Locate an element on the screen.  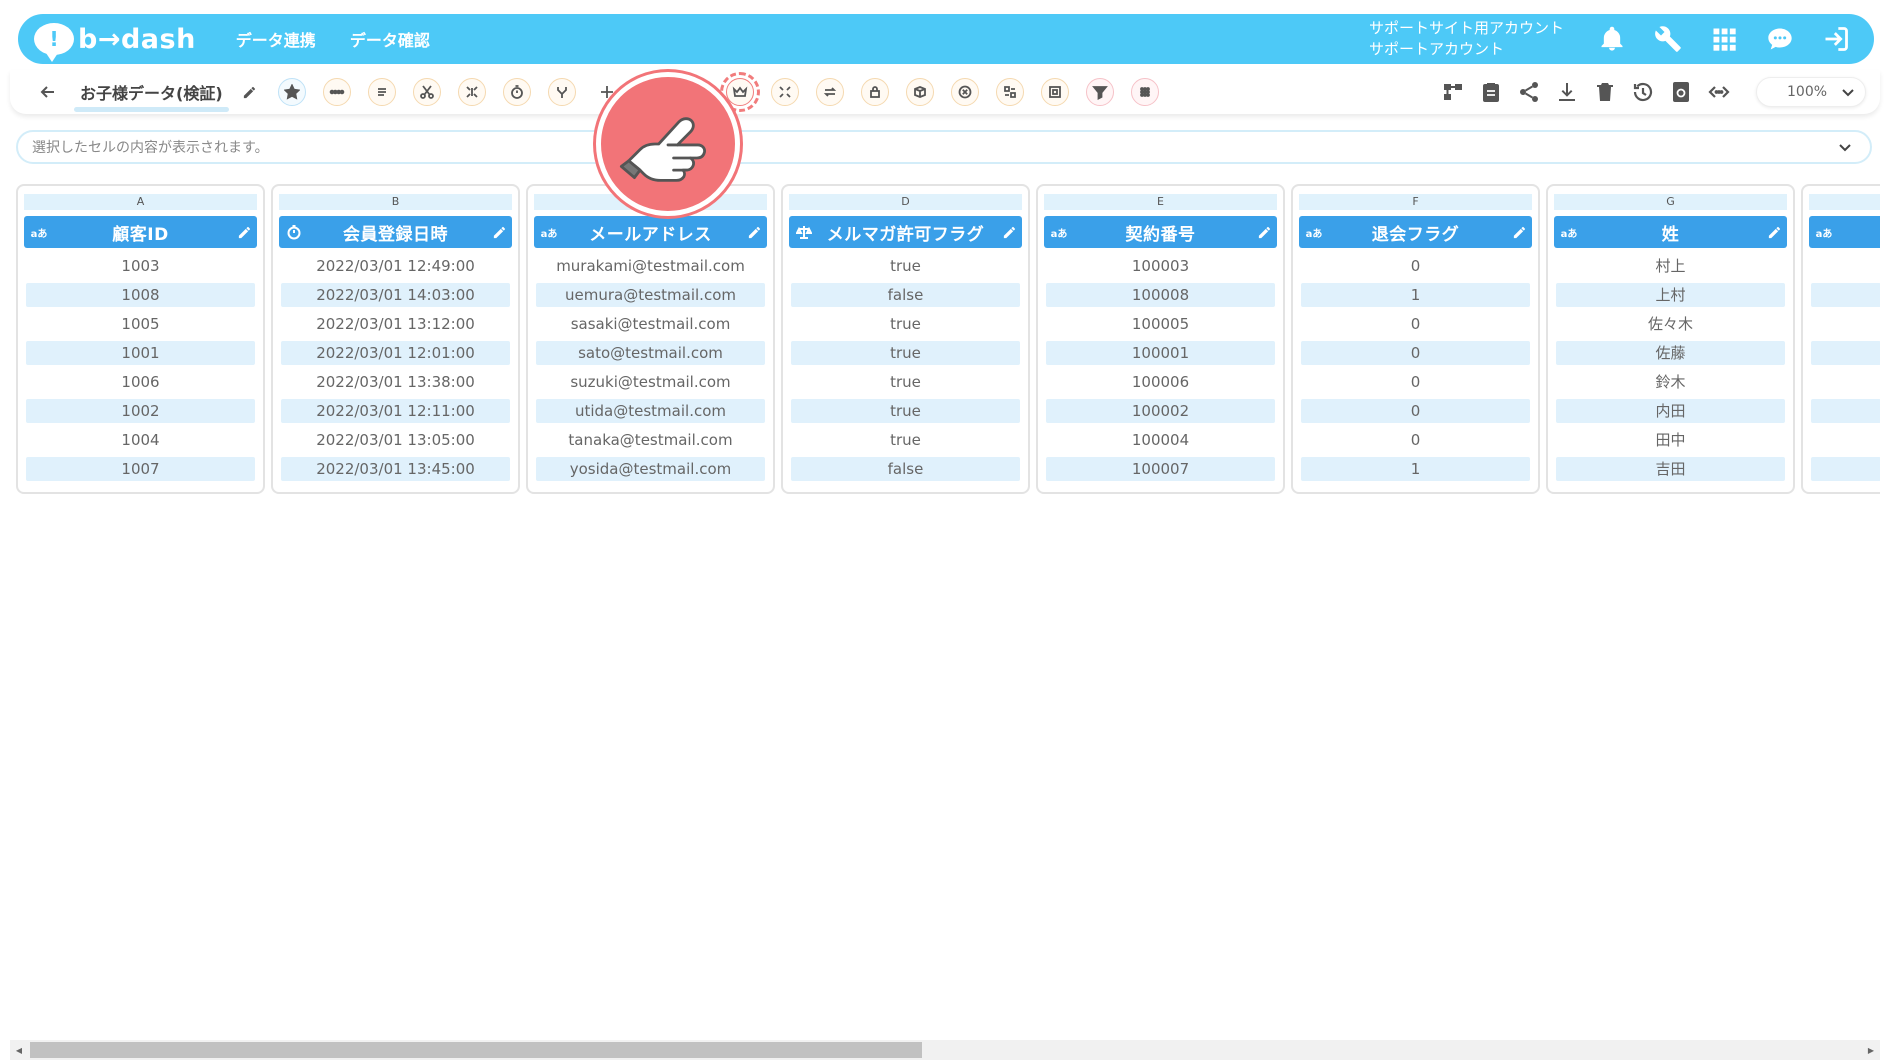
table-cell: 2022/03/01 13:05:00 is located at coordinates (395, 440).